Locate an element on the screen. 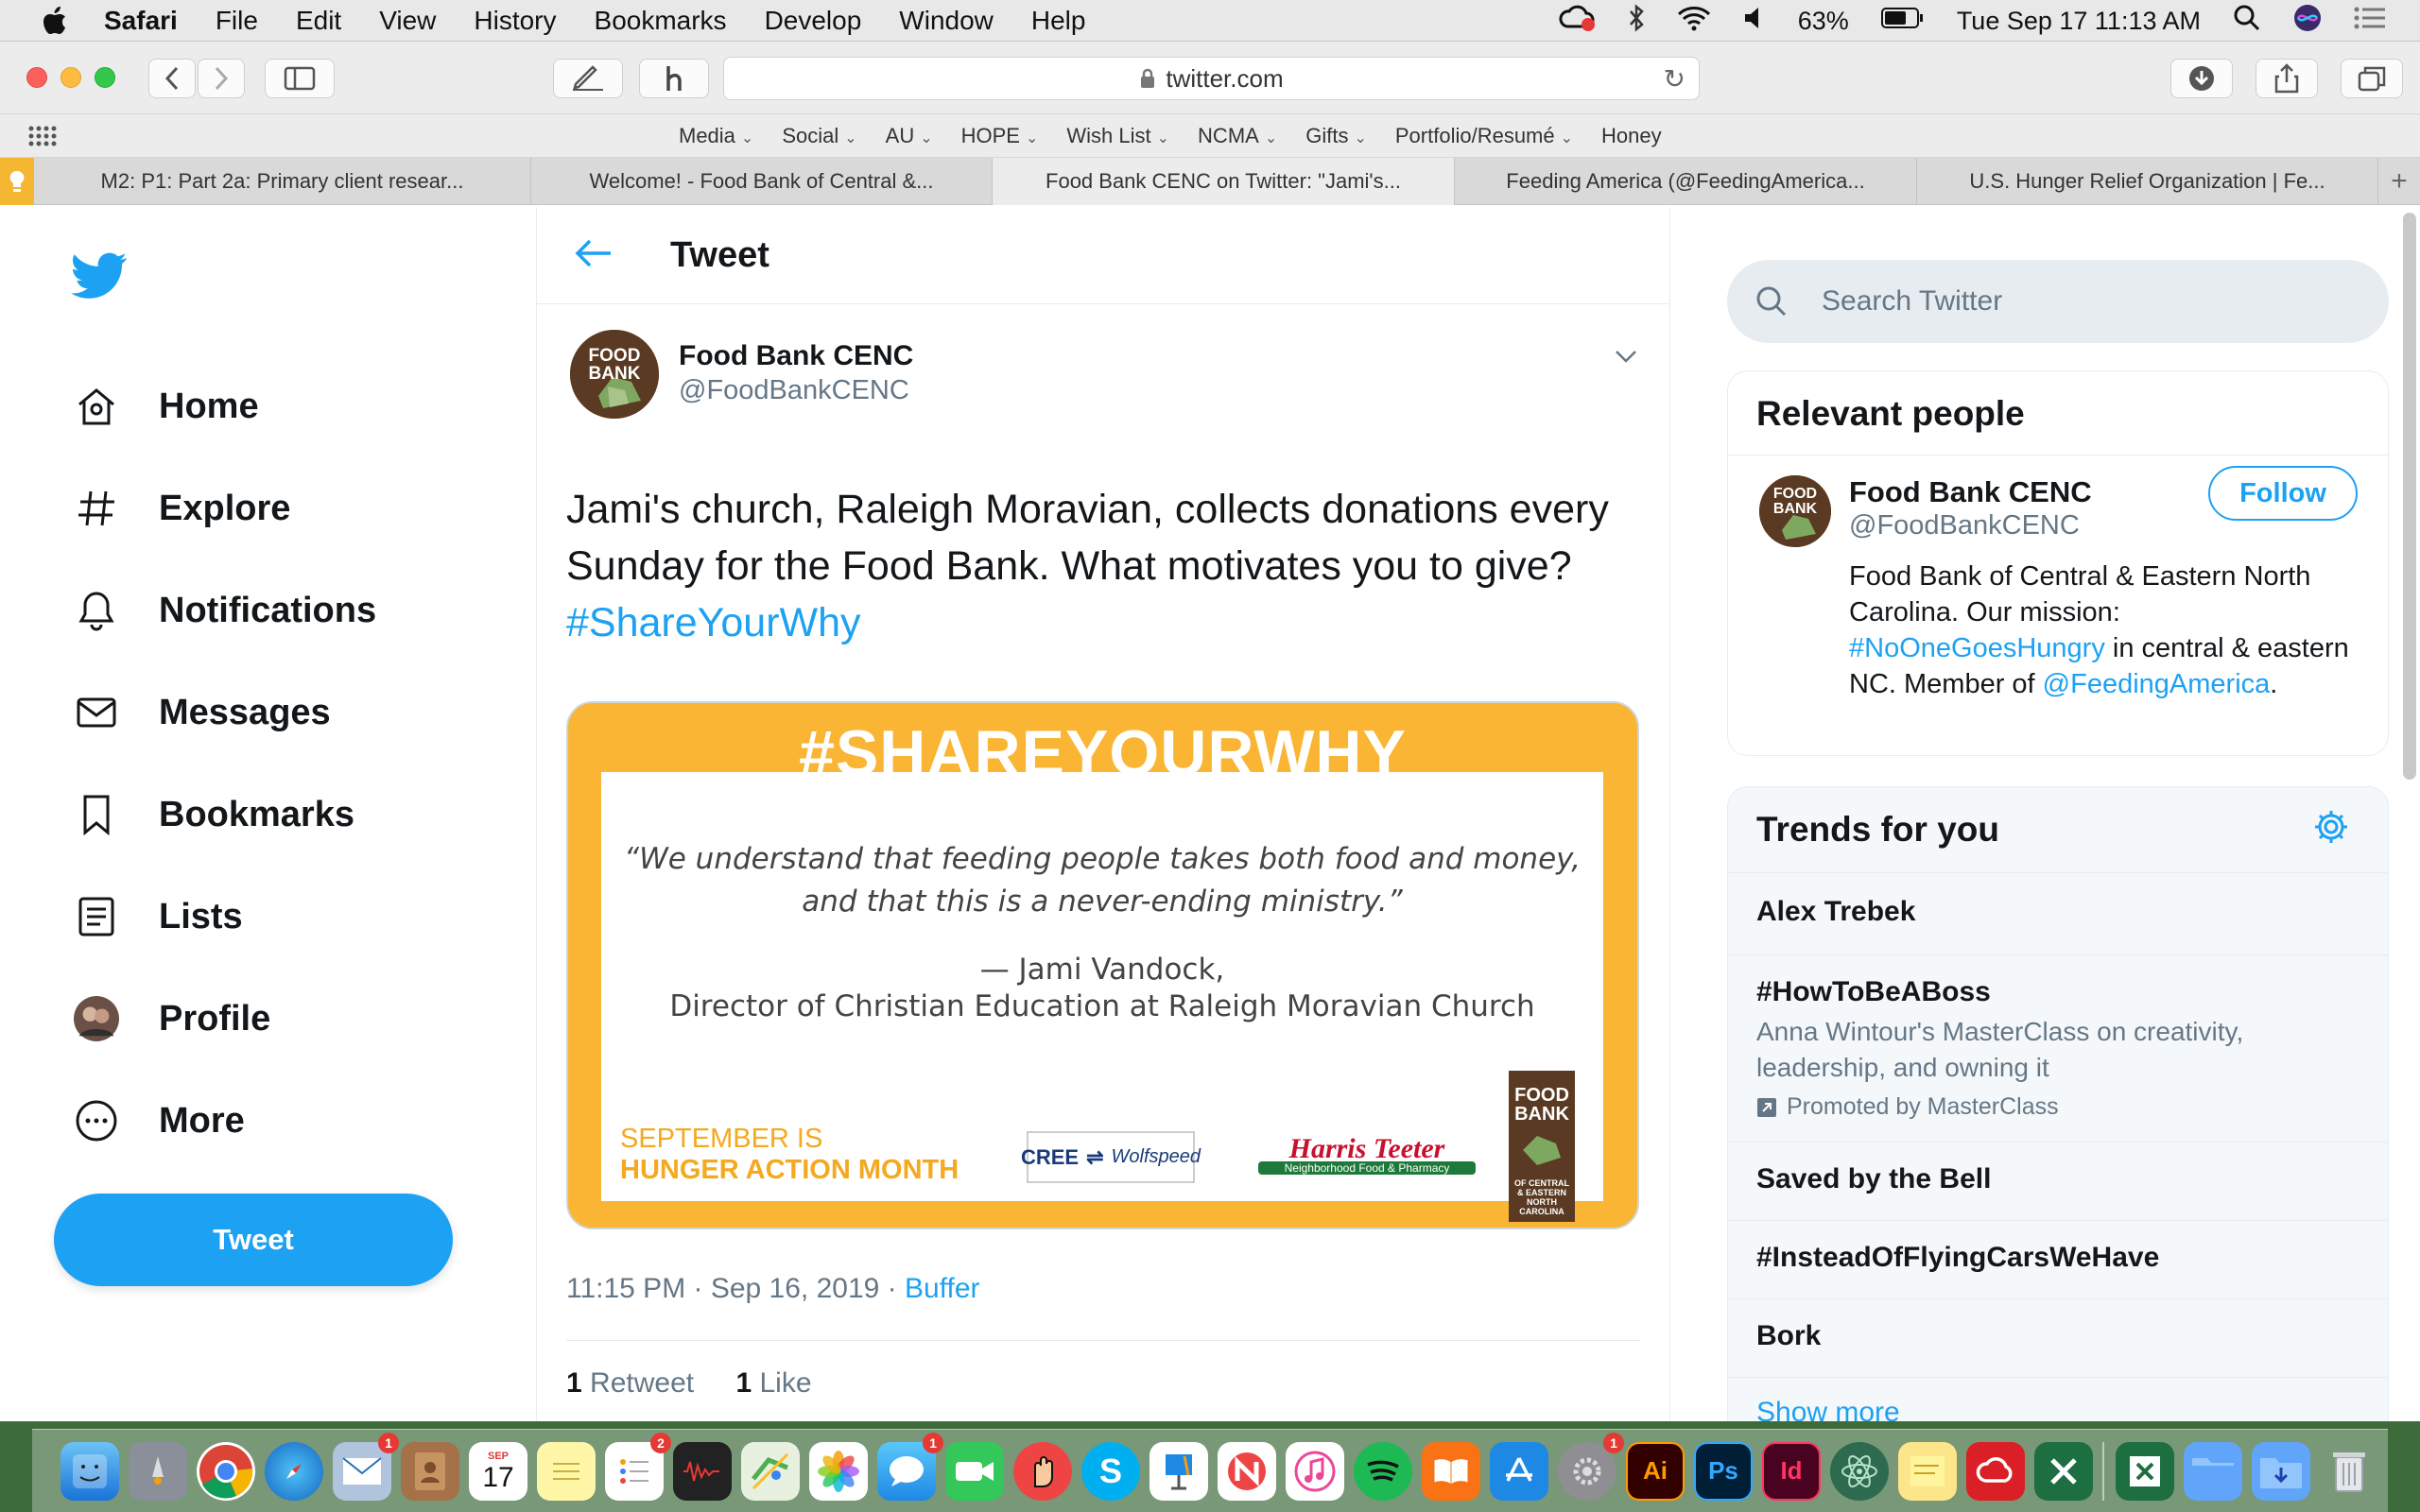 This screenshot has height=1512, width=2420. spotlight-icon is located at coordinates (2247, 21).